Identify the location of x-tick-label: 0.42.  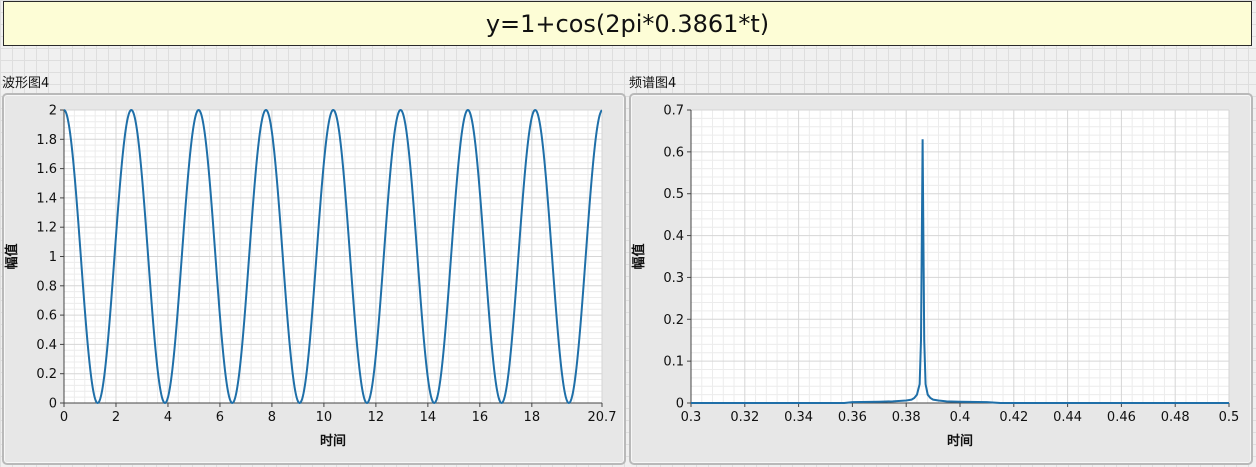
(1013, 417).